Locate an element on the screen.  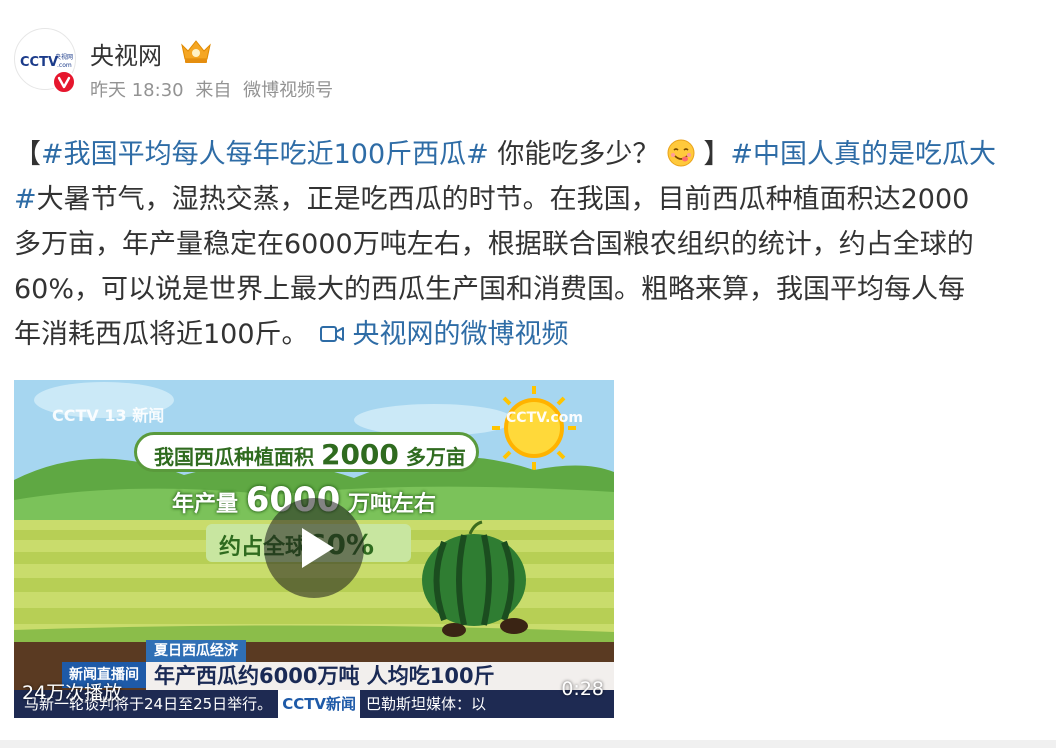
bracket-close: 】 is located at coordinates (717, 154).